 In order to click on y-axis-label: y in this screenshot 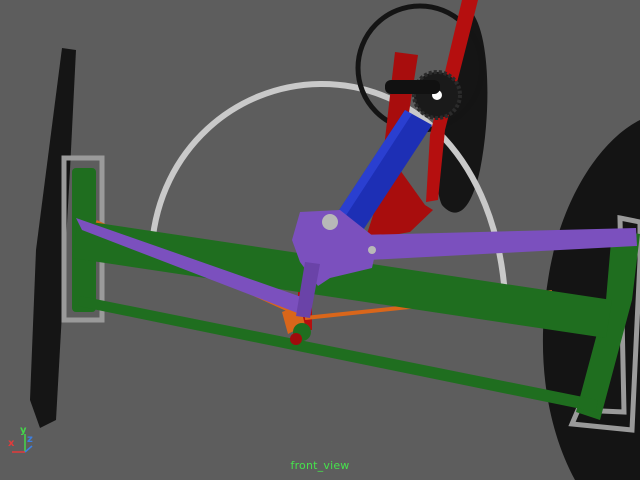, I will do `click(23, 430)`.